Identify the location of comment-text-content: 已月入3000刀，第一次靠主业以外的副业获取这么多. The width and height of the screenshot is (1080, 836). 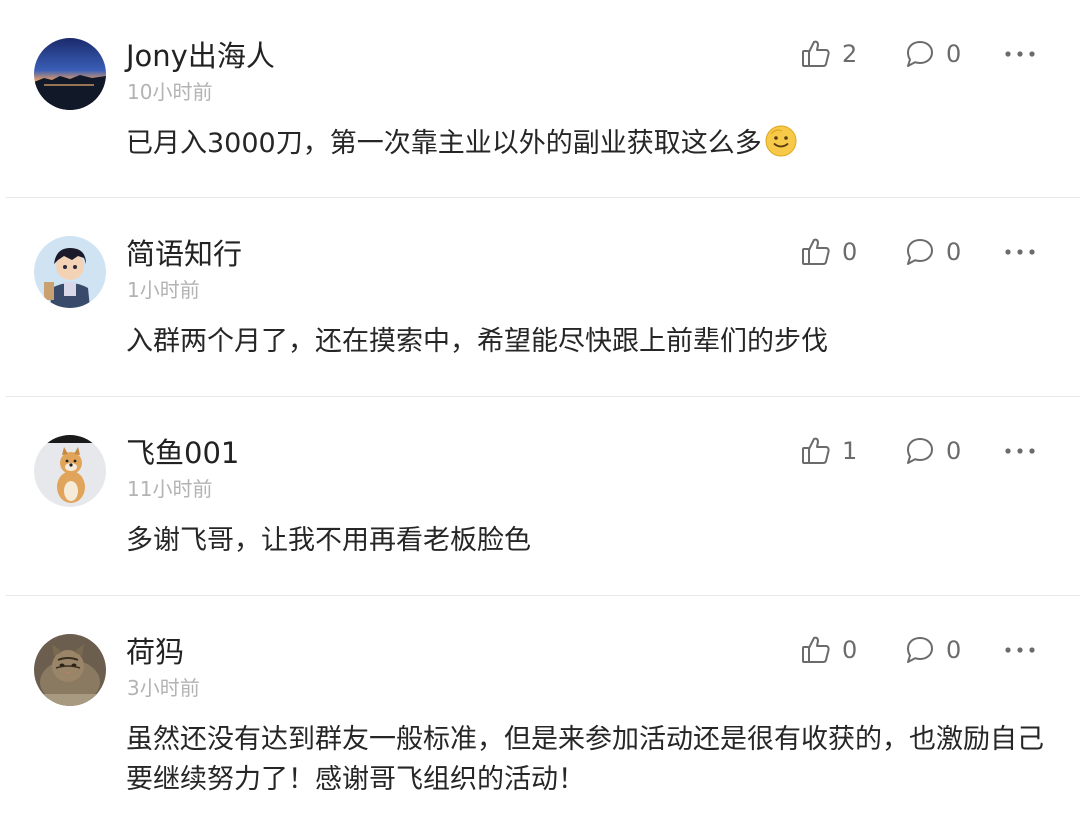
(444, 143).